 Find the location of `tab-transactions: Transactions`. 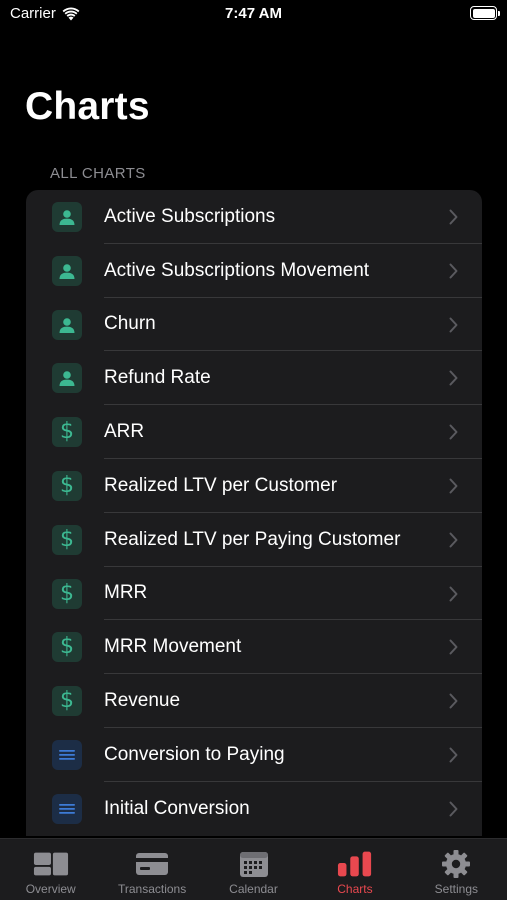

tab-transactions: Transactions is located at coordinates (151, 869).